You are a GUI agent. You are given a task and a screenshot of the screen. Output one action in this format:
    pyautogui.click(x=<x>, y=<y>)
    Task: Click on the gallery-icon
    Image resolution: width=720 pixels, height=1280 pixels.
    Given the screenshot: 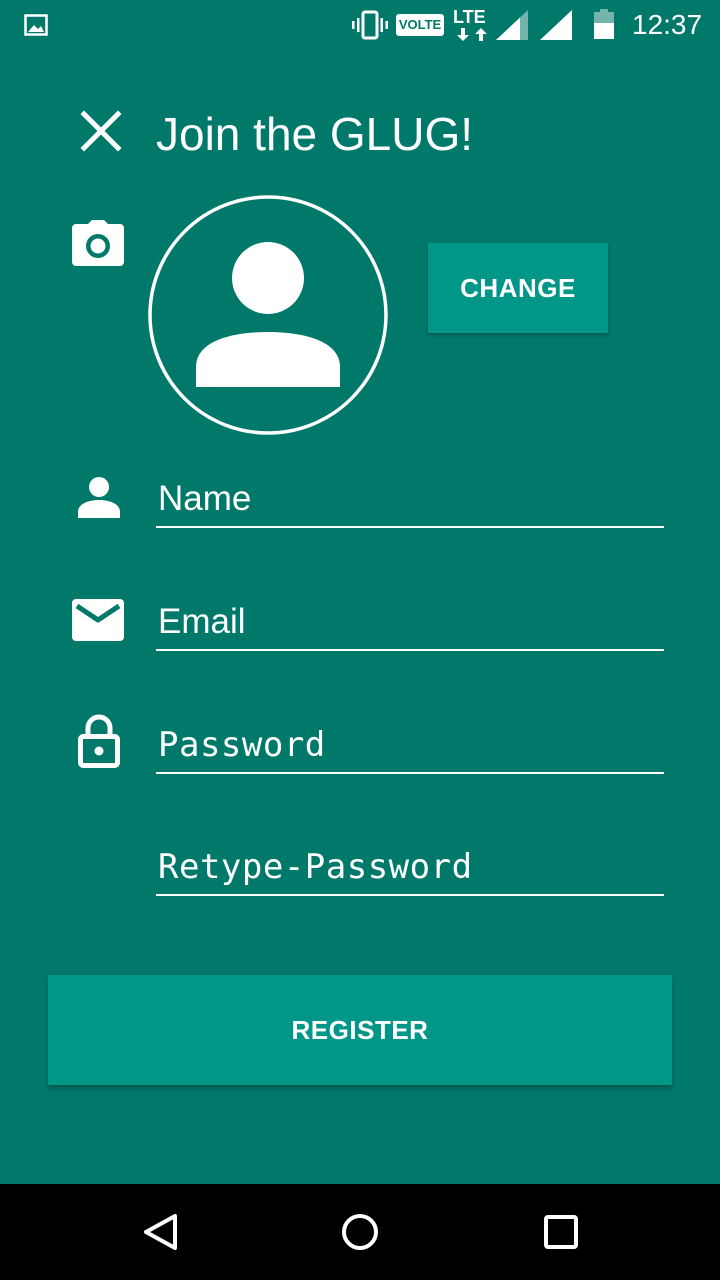 What is the action you would take?
    pyautogui.click(x=36, y=25)
    